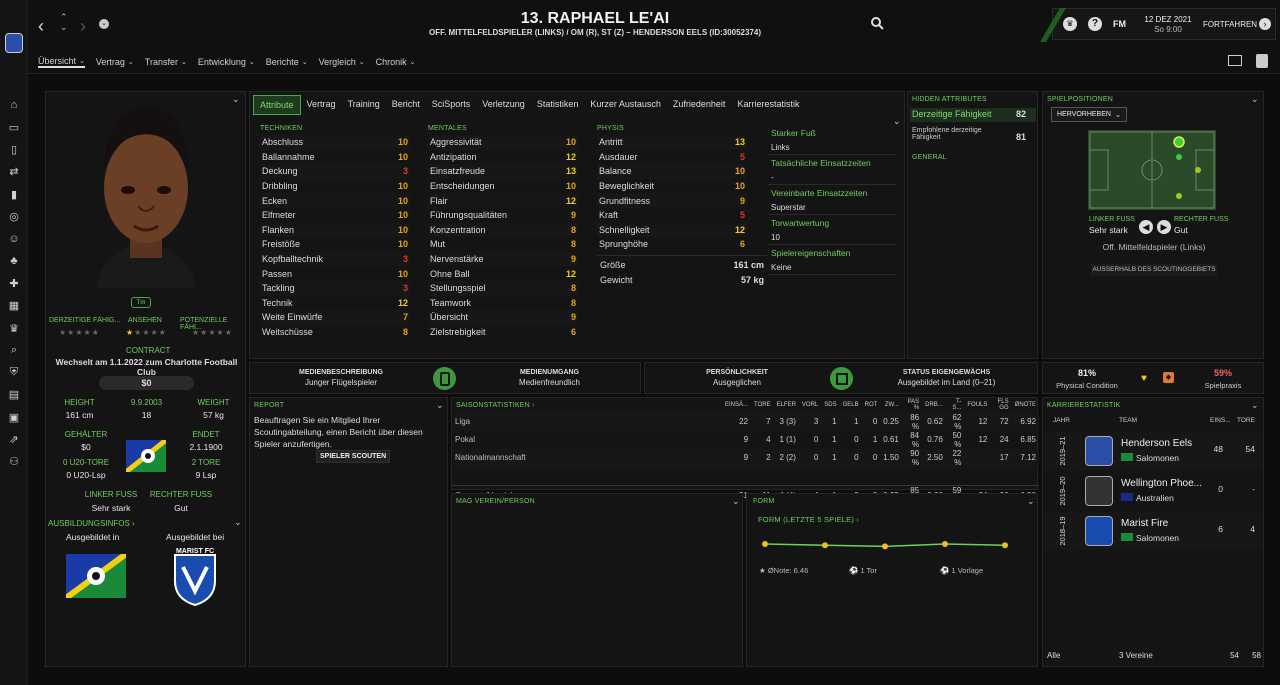  I want to click on search-icon: ⌕, so click(14, 350).